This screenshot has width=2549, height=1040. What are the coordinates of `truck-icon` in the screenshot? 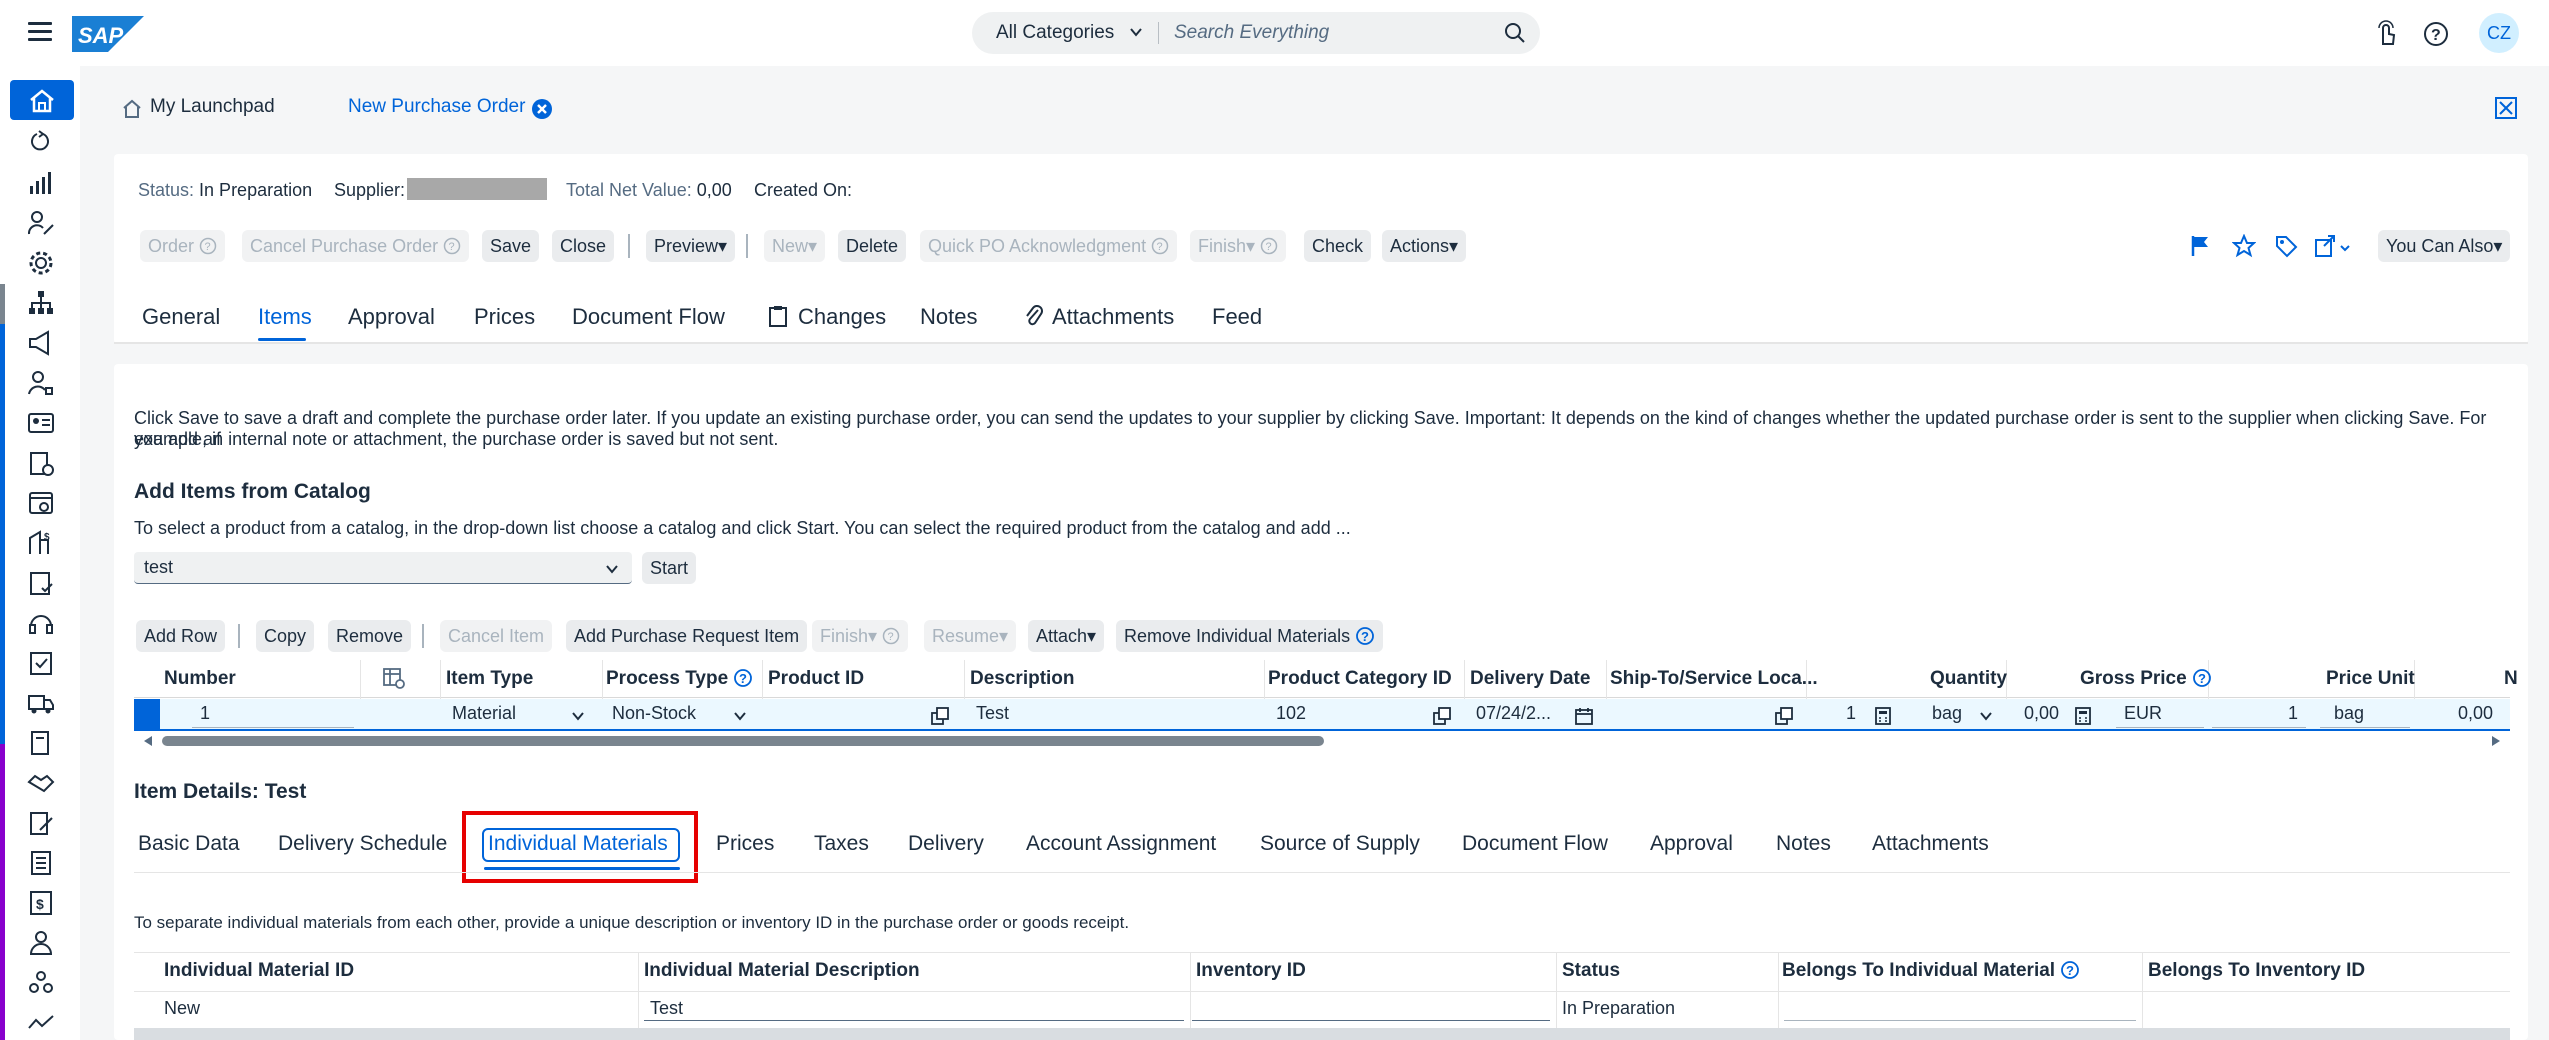 It's located at (41, 703).